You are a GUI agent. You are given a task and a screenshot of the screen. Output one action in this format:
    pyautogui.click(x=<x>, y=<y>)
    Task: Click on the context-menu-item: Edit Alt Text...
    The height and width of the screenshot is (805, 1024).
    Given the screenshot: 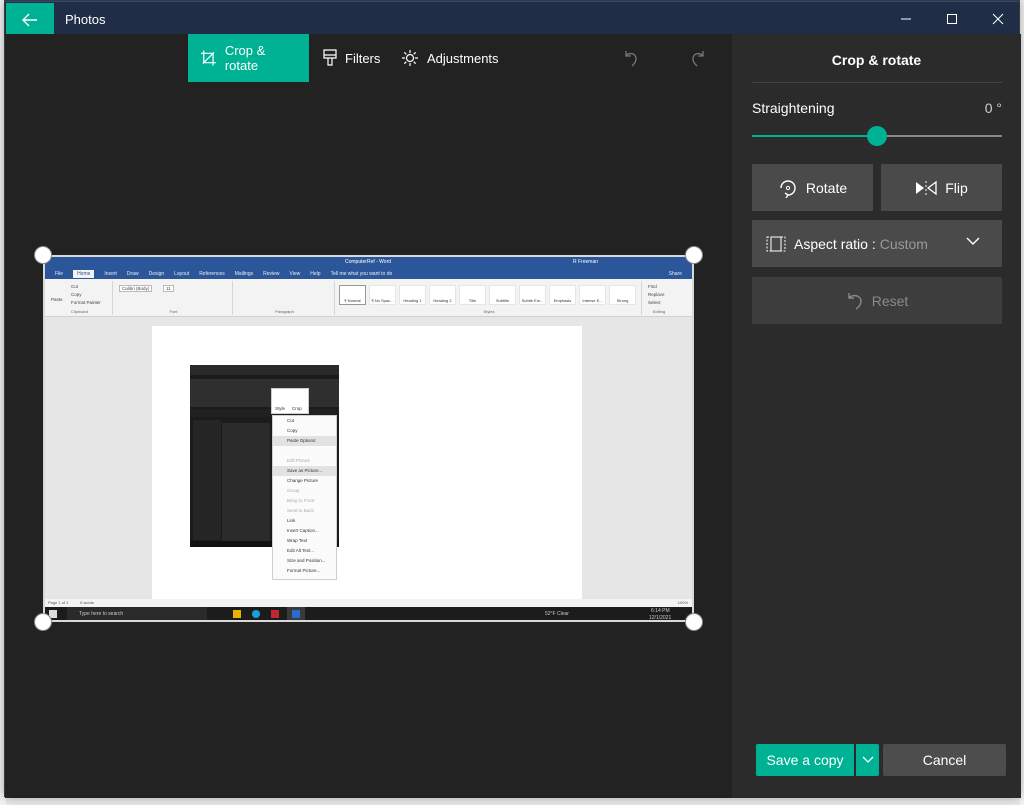 What is the action you would take?
    pyautogui.click(x=301, y=550)
    